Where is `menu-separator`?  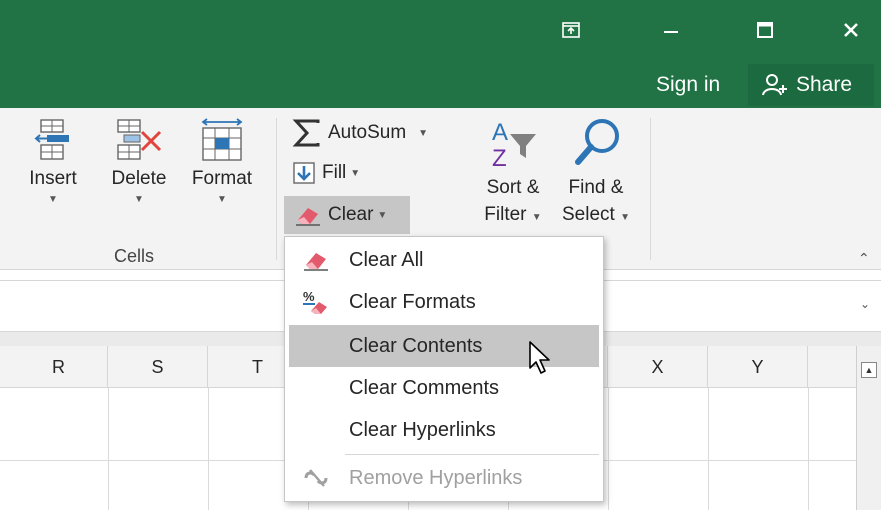
menu-separator is located at coordinates (472, 454).